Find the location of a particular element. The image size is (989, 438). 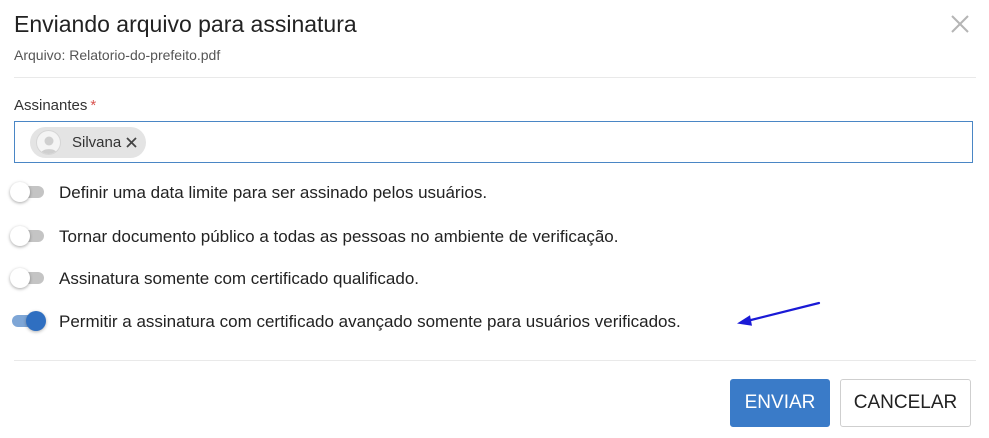

qualified-certificate-toggle is located at coordinates (28, 278).